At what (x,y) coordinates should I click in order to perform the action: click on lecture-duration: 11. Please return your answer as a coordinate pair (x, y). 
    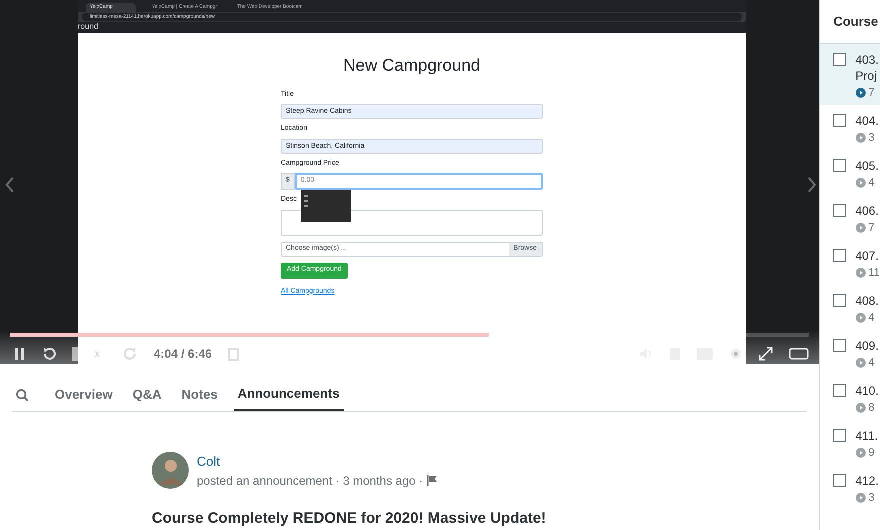
    Looking at the image, I should click on (874, 273).